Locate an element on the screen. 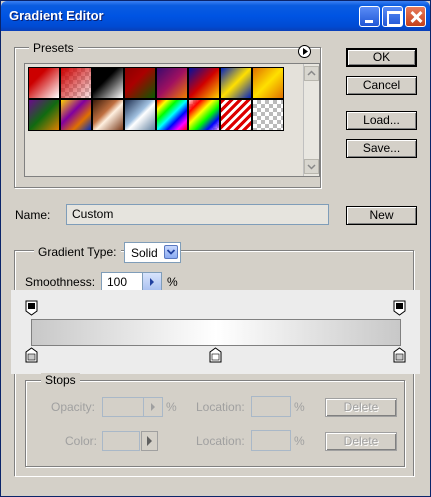 This screenshot has width=431, height=497. scroll-down-button is located at coordinates (311, 166).